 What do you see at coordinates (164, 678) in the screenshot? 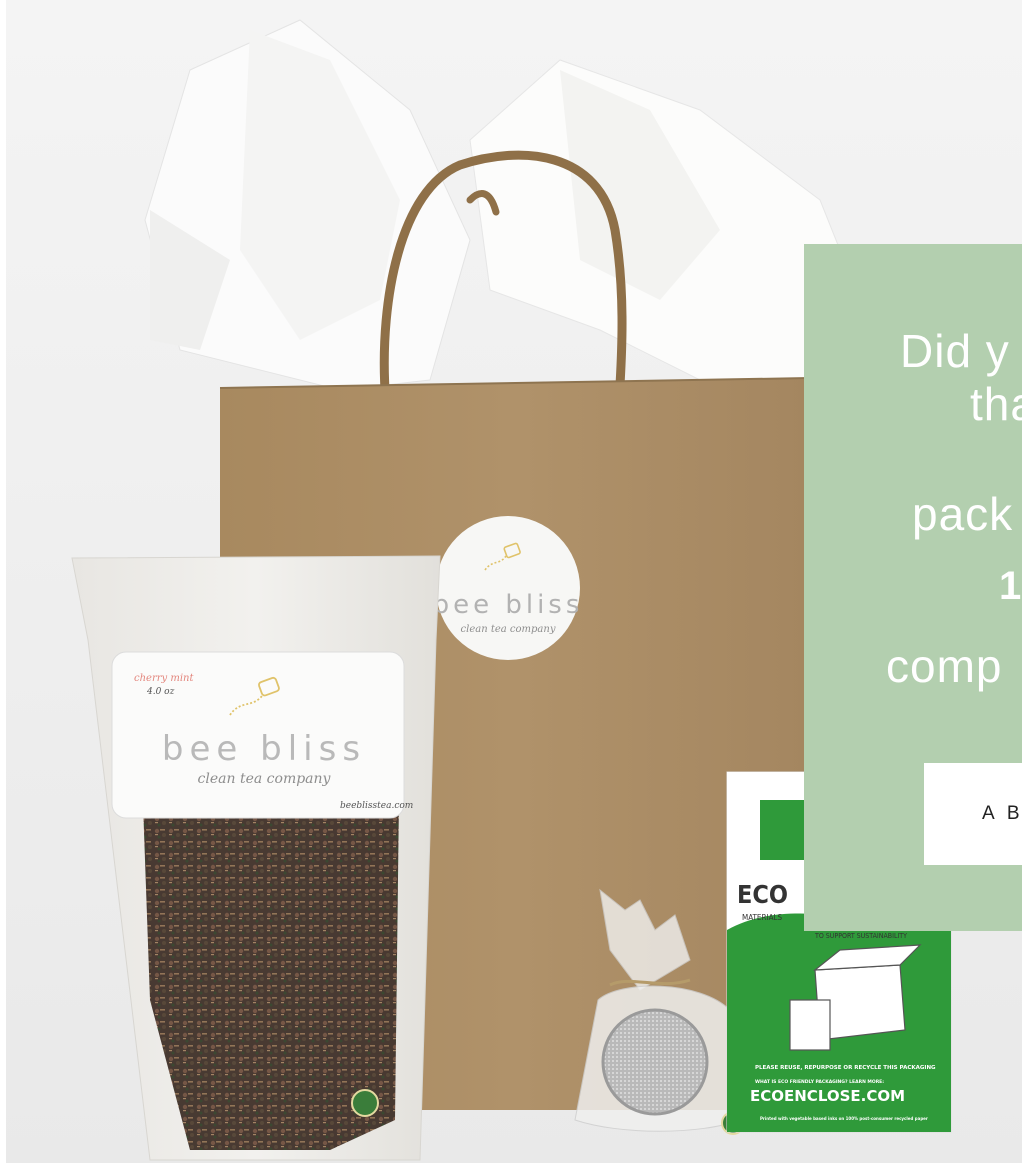
I see `pouch-flavor: cherry mint` at bounding box center [164, 678].